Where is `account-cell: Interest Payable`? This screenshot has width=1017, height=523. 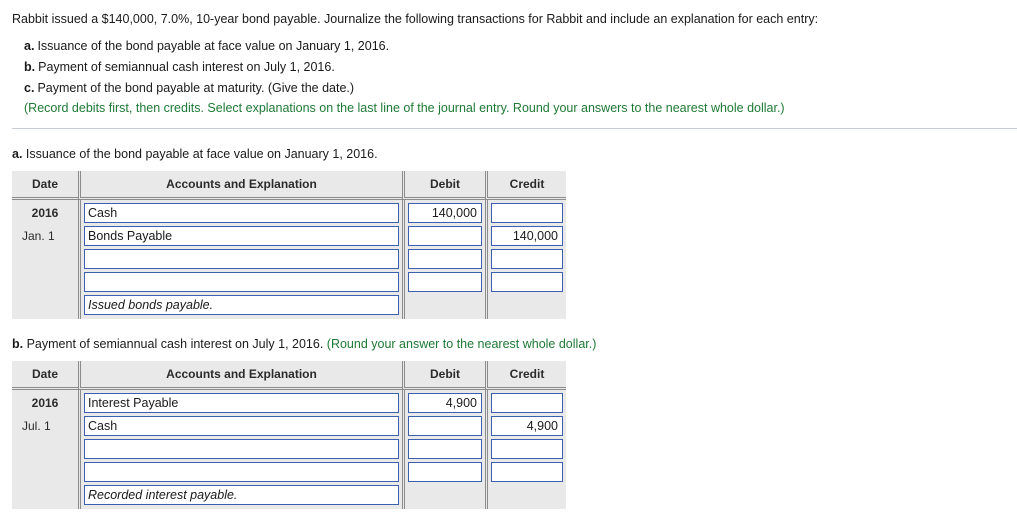
account-cell: Interest Payable is located at coordinates (240, 401).